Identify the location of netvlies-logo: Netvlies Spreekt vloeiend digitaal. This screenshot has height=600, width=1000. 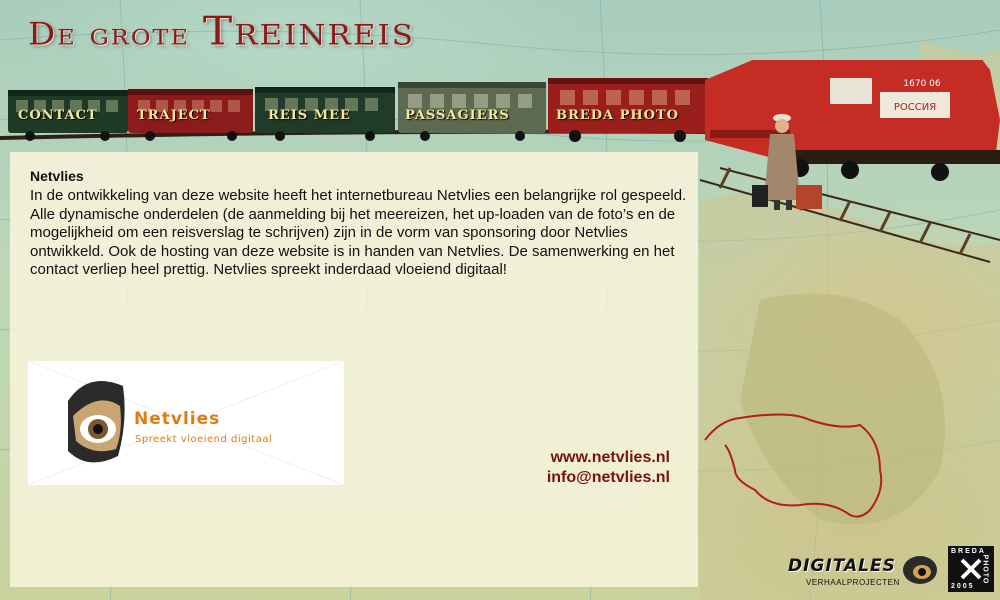
(186, 423).